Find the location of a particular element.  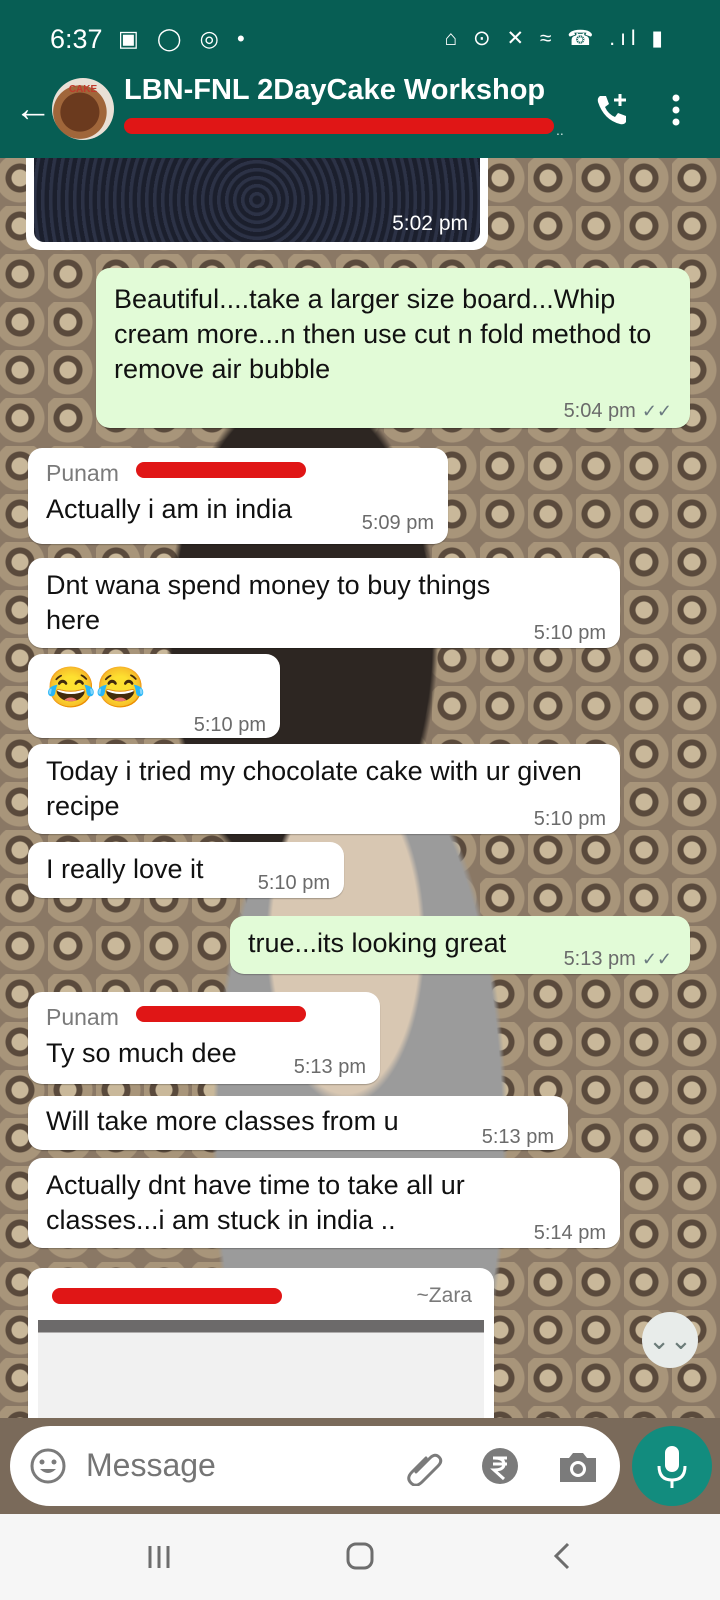

attach-icon is located at coordinates (424, 1466).